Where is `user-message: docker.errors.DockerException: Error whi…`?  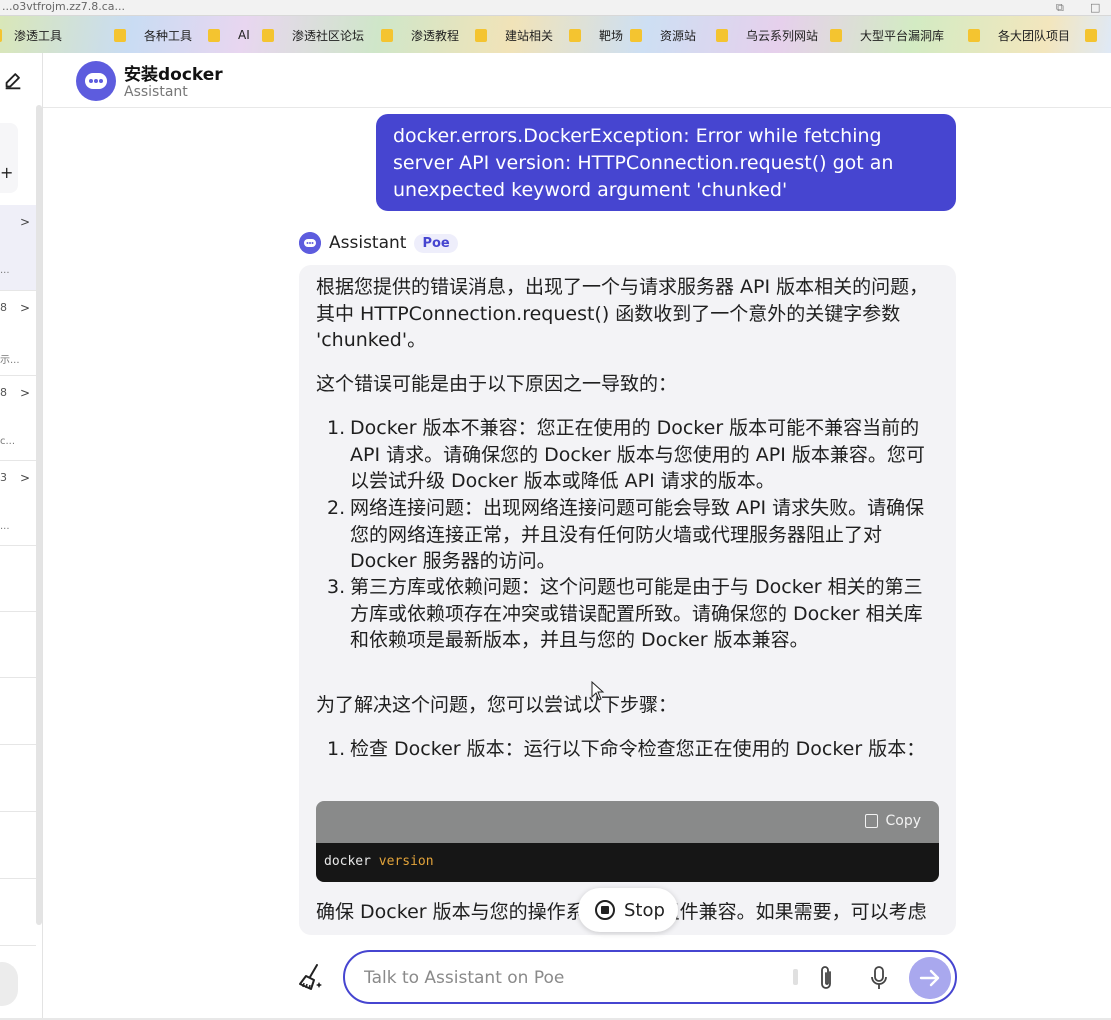
user-message: docker.errors.DockerException: Error whi… is located at coordinates (666, 162).